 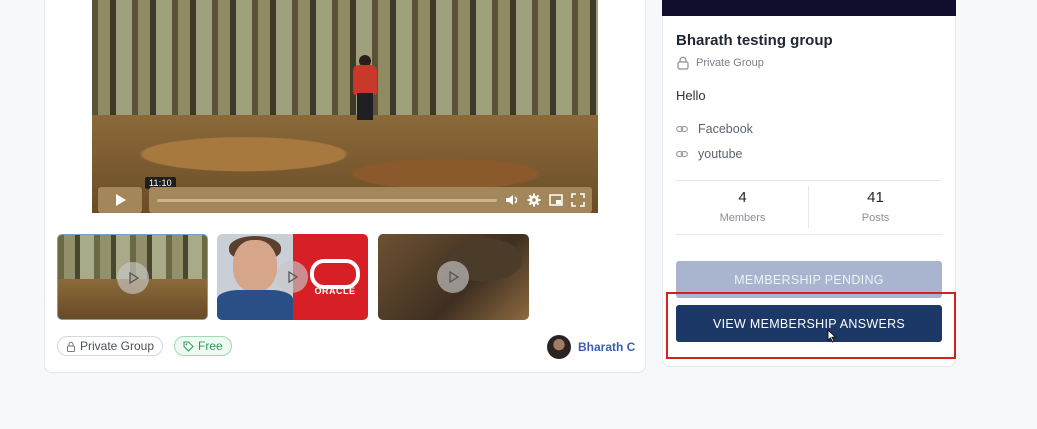 I want to click on highlight-box, so click(x=811, y=325).